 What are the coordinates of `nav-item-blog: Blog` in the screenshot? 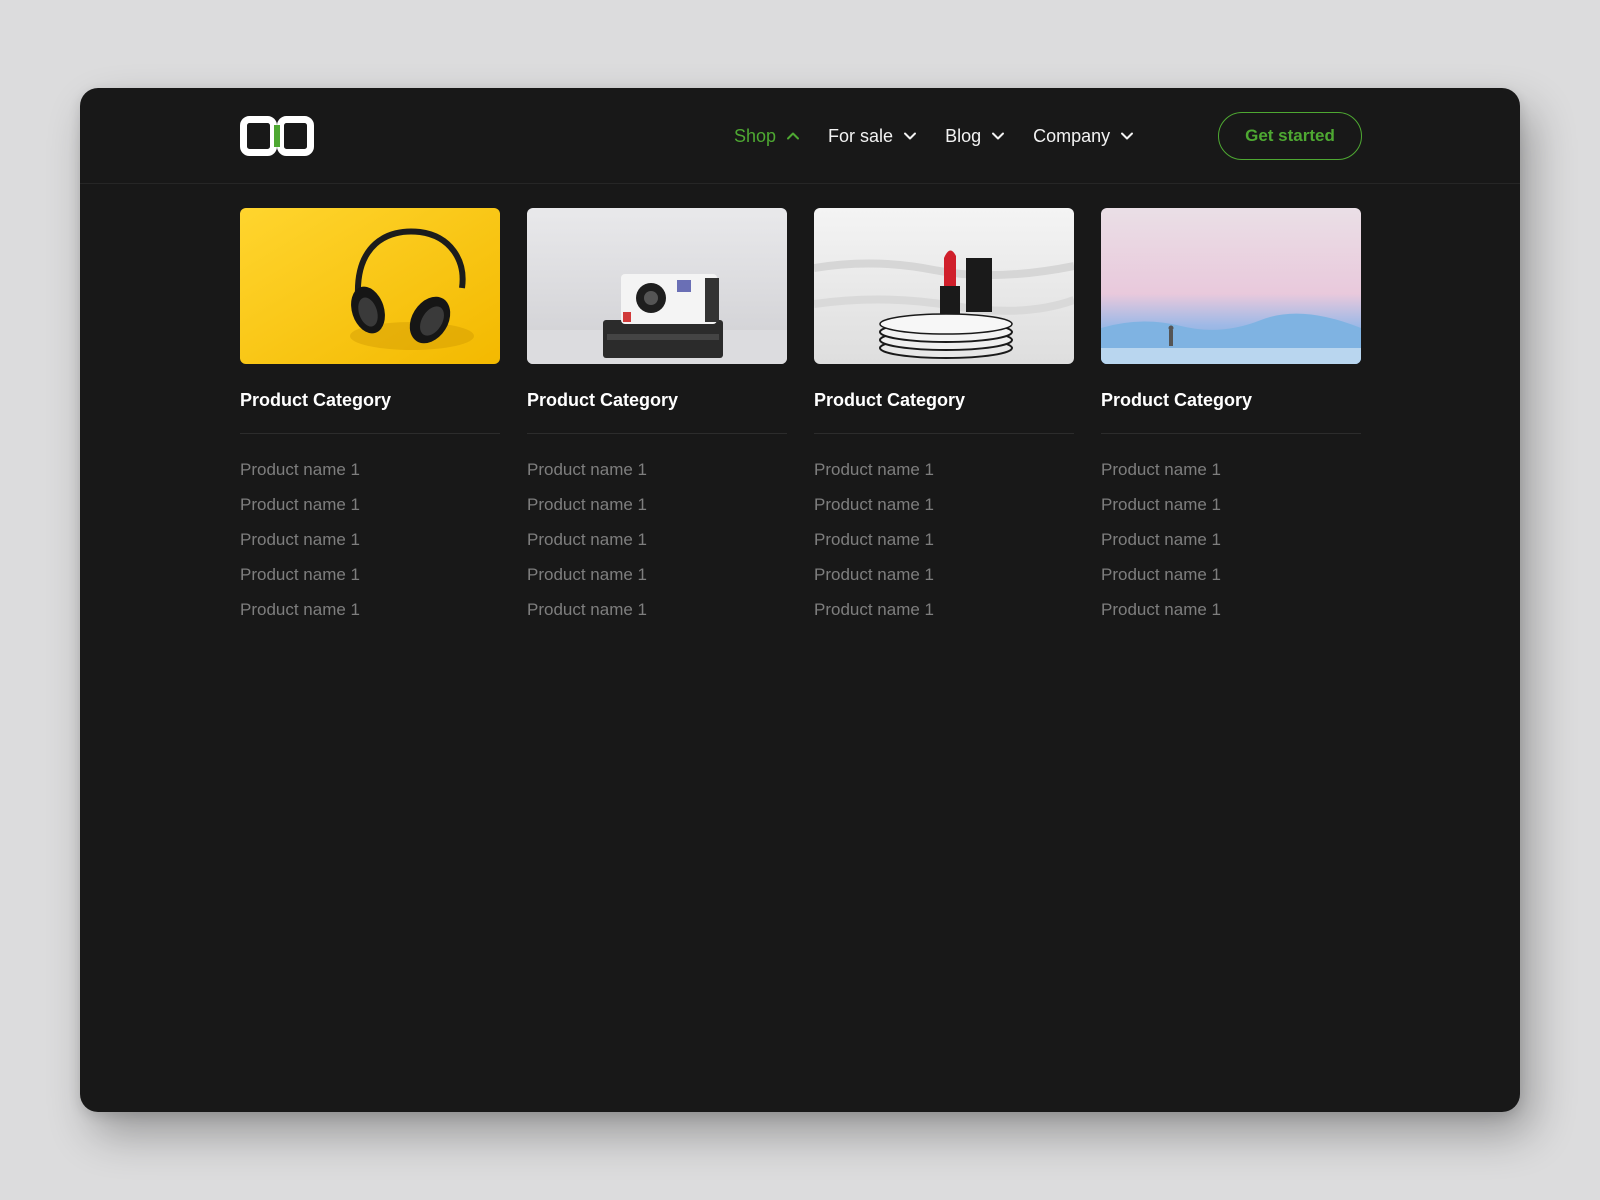 It's located at (975, 136).